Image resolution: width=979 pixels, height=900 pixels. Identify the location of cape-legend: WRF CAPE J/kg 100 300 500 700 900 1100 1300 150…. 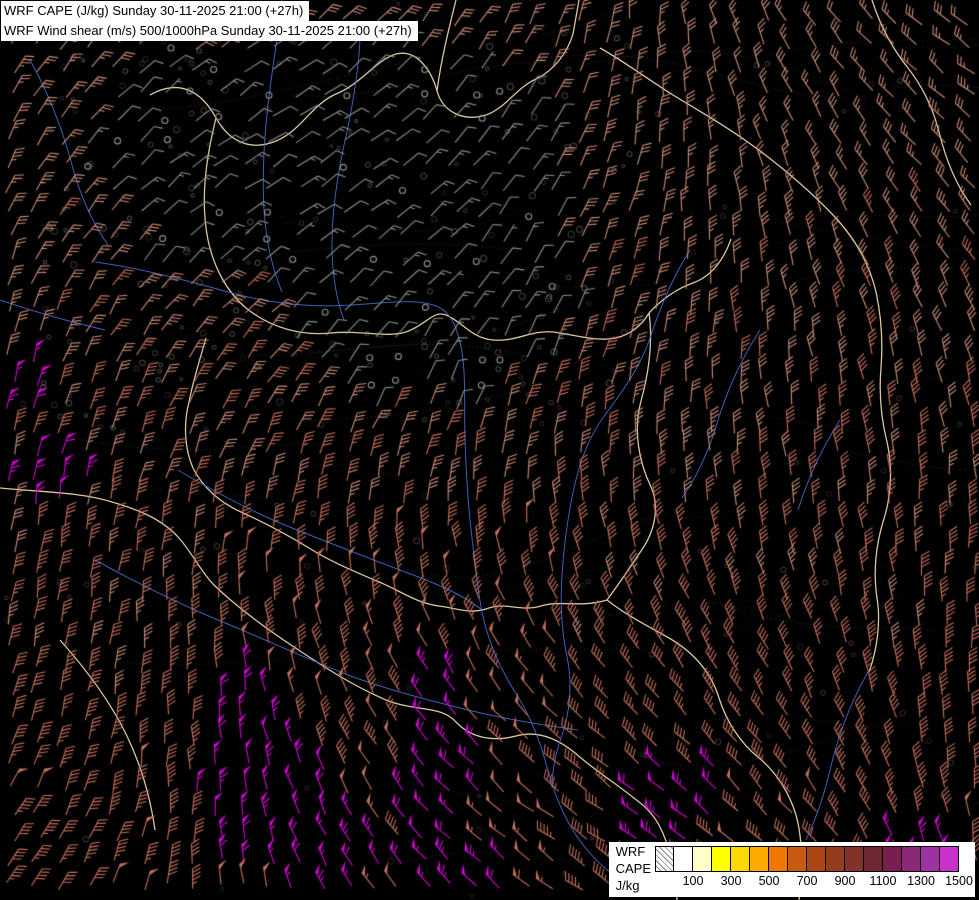
(791, 869).